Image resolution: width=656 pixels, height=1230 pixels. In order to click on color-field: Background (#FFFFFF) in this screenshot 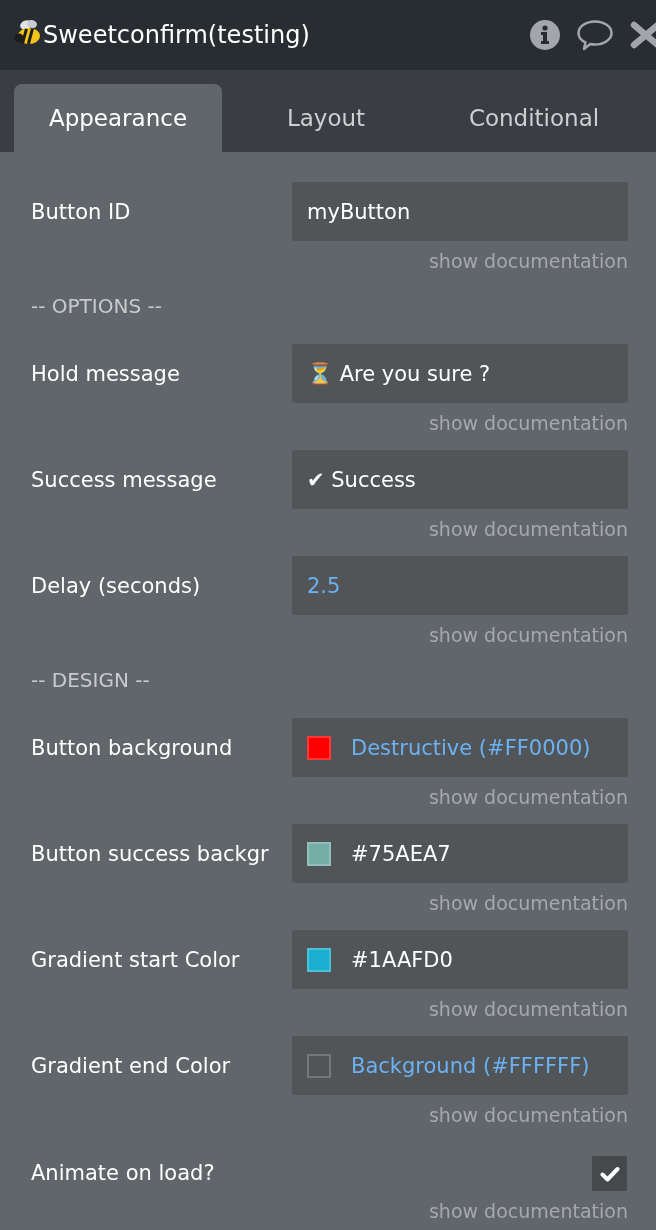, I will do `click(460, 1065)`.